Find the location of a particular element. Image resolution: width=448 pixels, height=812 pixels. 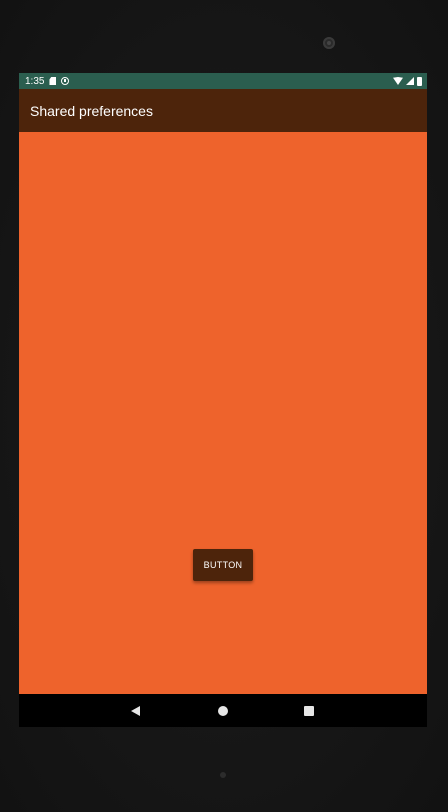

battery-icon is located at coordinates (419, 81).